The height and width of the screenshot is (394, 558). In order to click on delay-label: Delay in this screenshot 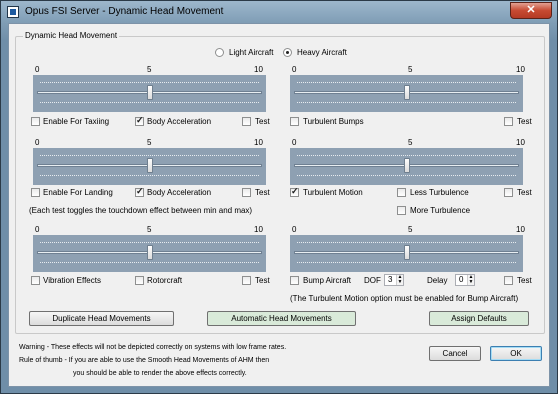, I will do `click(437, 280)`.